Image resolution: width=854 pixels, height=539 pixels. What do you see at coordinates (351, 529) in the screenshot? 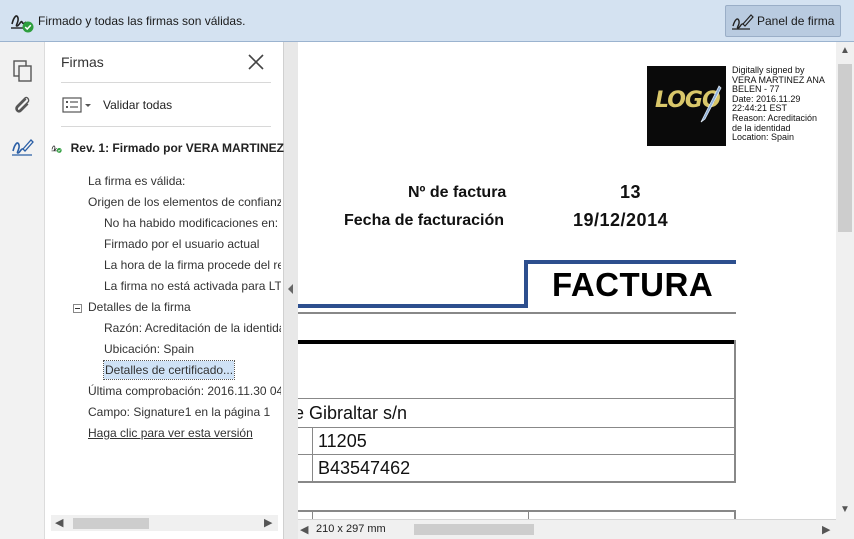
I see `page-size-readout: 210 x 297 mm` at bounding box center [351, 529].